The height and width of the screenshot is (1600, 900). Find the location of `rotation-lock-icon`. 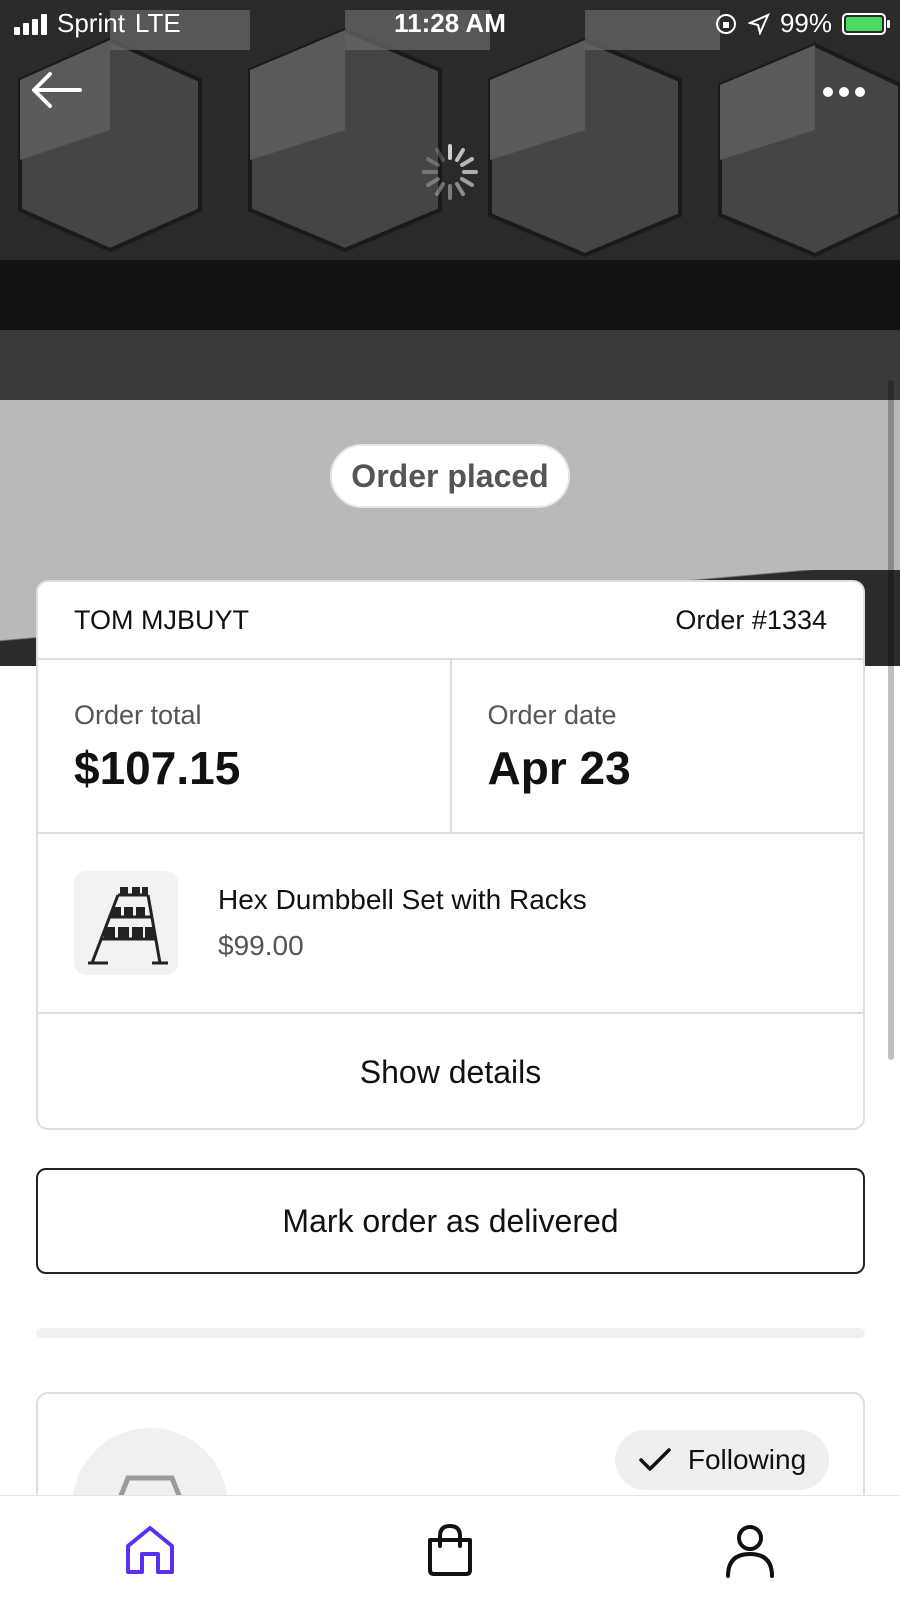

rotation-lock-icon is located at coordinates (725, 23).